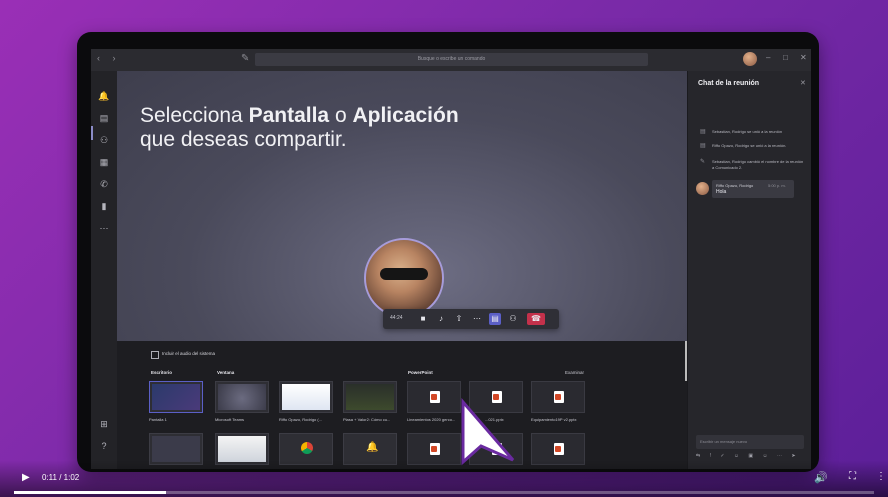 This screenshot has width=888, height=497. I want to click on camera-icon: ■, so click(423, 319).